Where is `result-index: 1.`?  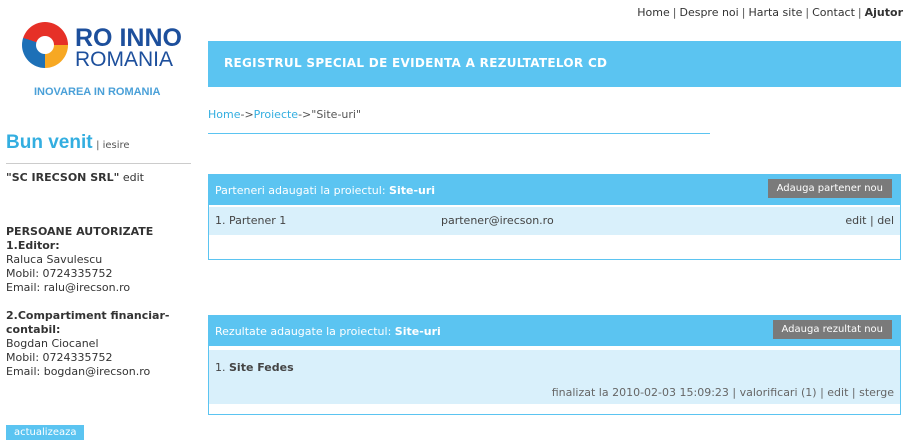 result-index: 1. is located at coordinates (220, 367).